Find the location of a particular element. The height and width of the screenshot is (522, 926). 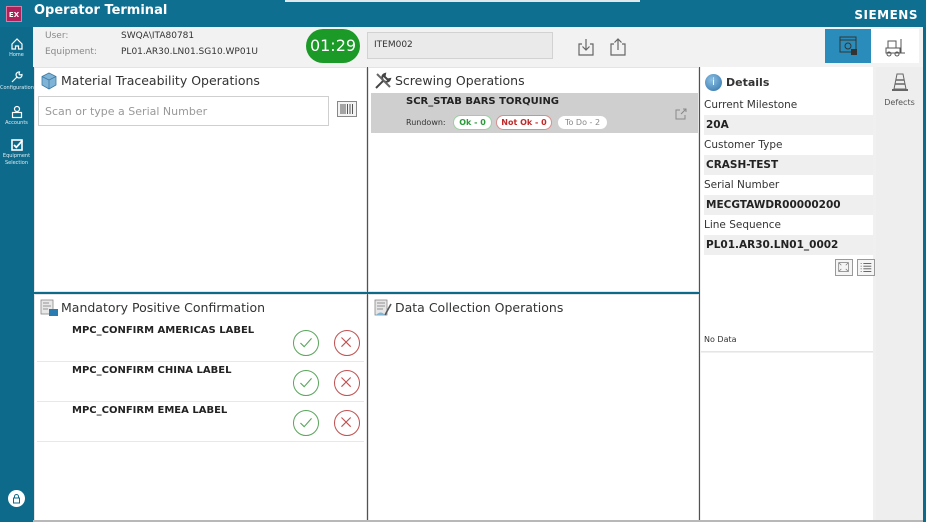

workstation-icon is located at coordinates (848, 45).